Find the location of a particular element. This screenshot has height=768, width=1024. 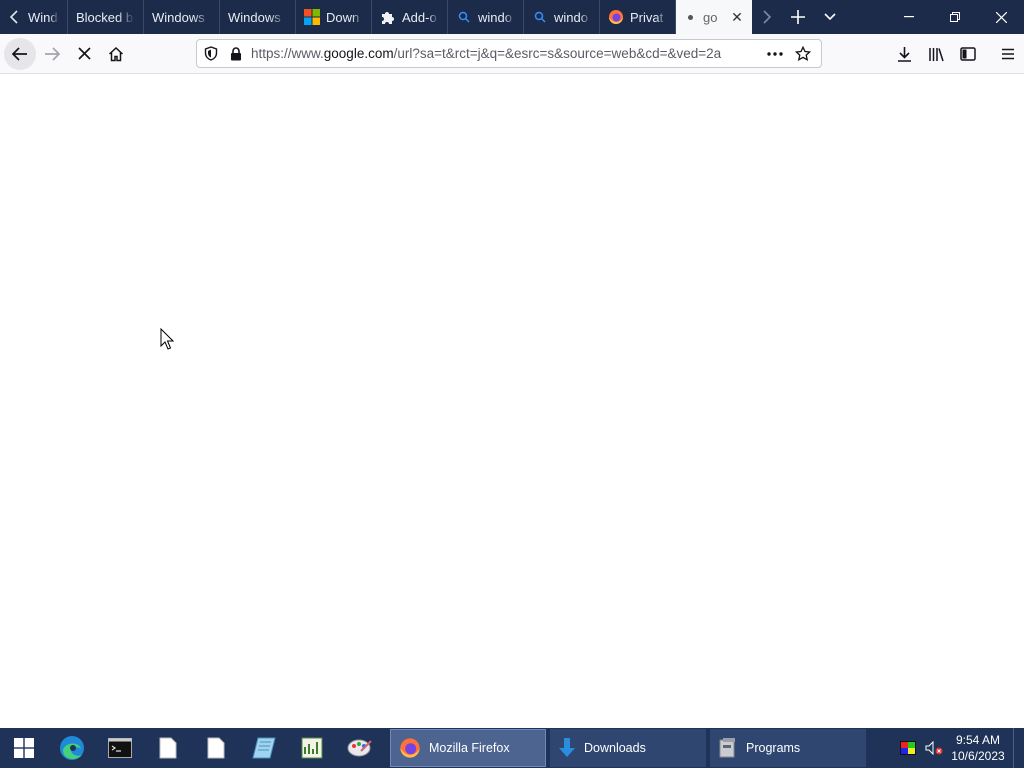

tab-4: Windows is located at coordinates (258, 17).